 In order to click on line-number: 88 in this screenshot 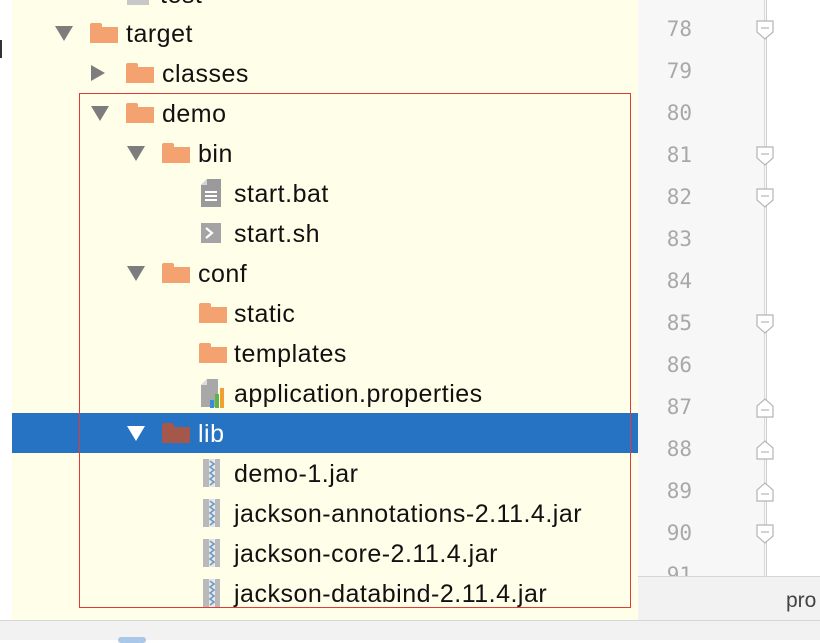, I will do `click(679, 449)`.